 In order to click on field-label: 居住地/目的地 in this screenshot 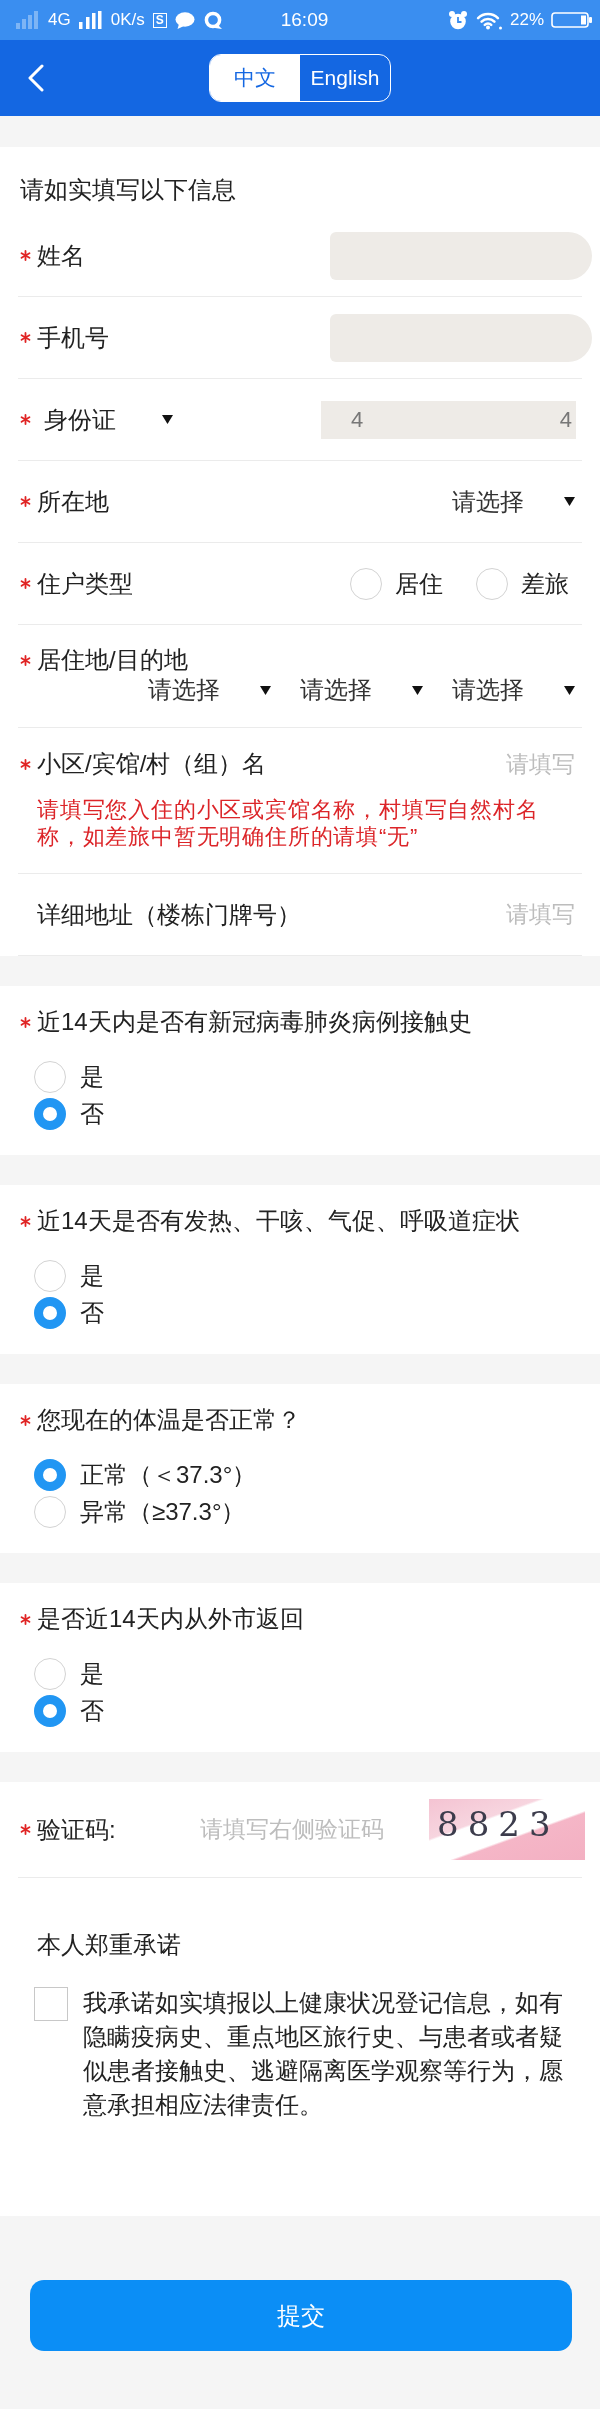, I will do `click(112, 660)`.